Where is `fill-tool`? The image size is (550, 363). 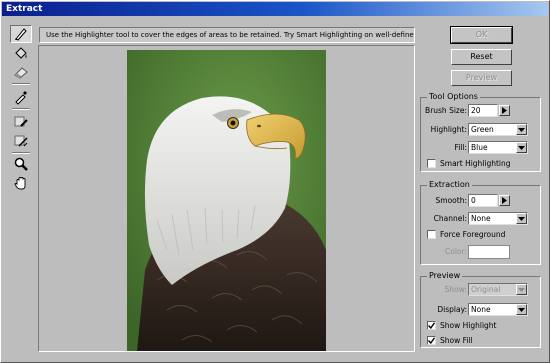
fill-tool is located at coordinates (21, 53).